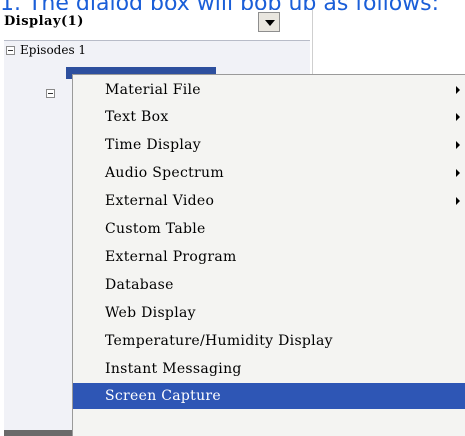  What do you see at coordinates (155, 229) in the screenshot?
I see `menu-item-label: Custom Table` at bounding box center [155, 229].